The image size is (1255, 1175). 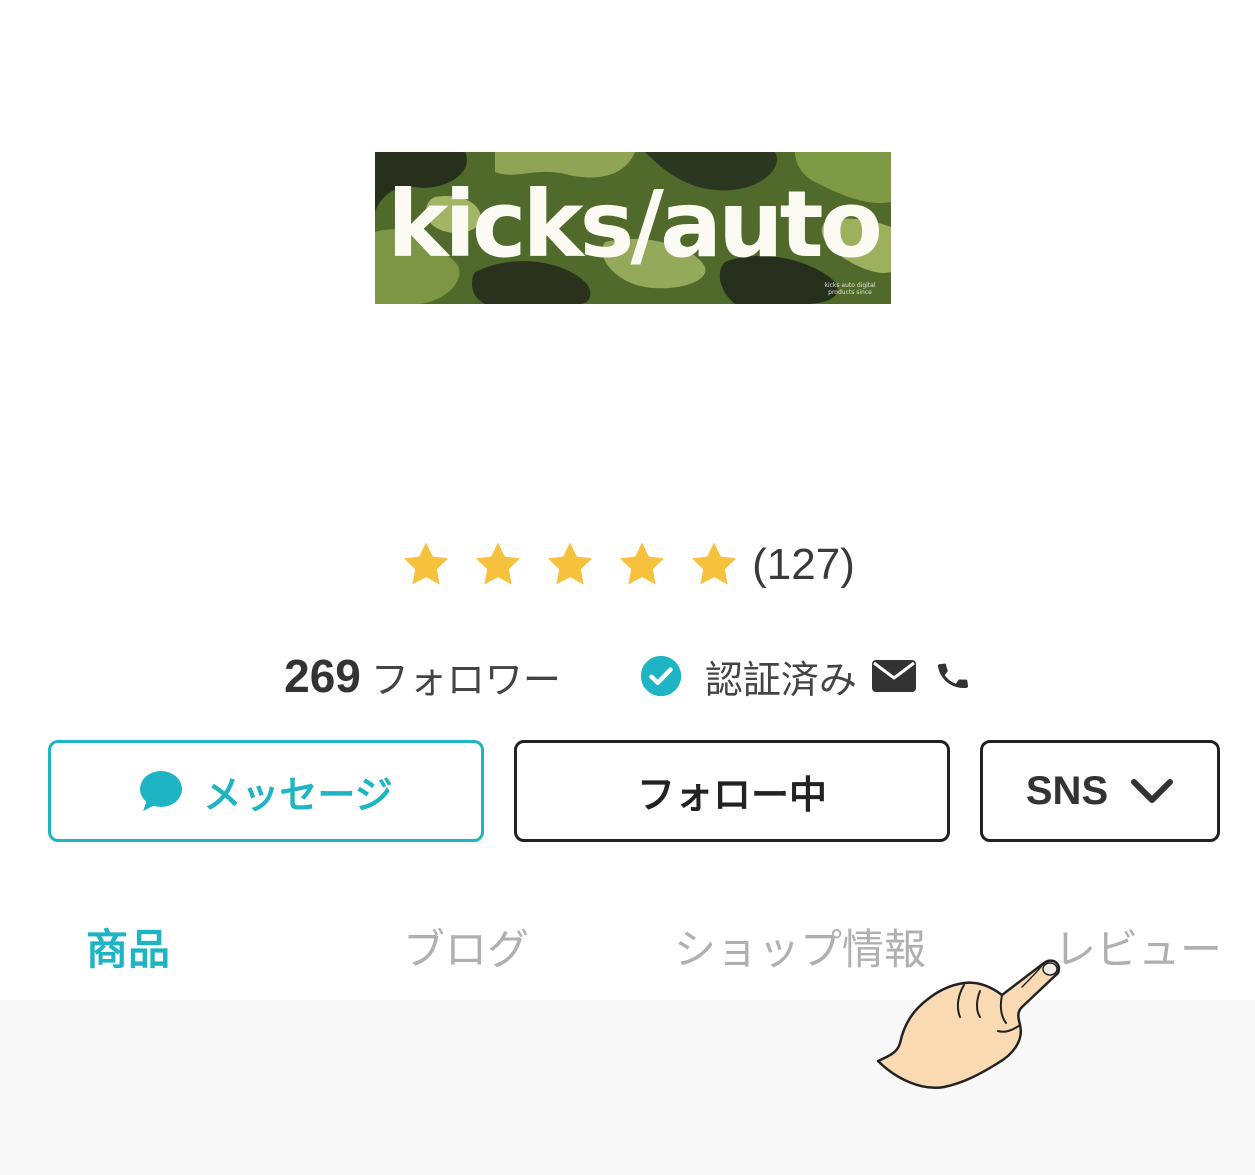 What do you see at coordinates (893, 676) in the screenshot?
I see `envelope-icon` at bounding box center [893, 676].